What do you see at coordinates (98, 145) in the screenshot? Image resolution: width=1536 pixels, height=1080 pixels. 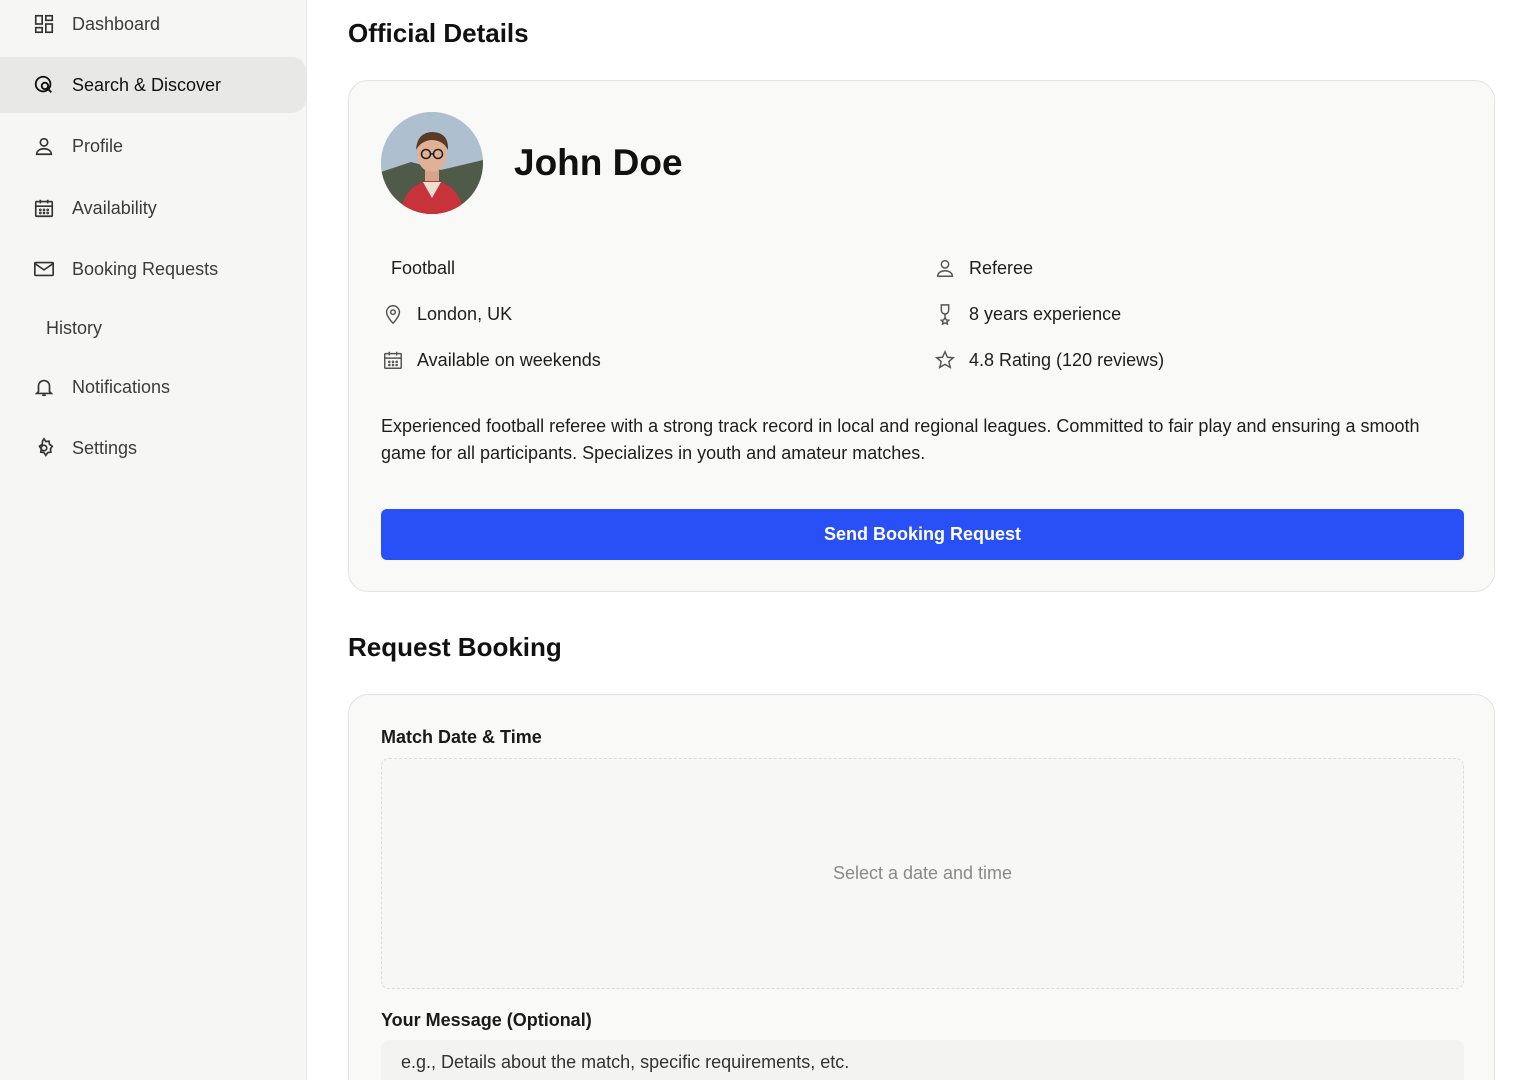 I see `sidebar-item-label: Profile` at bounding box center [98, 145].